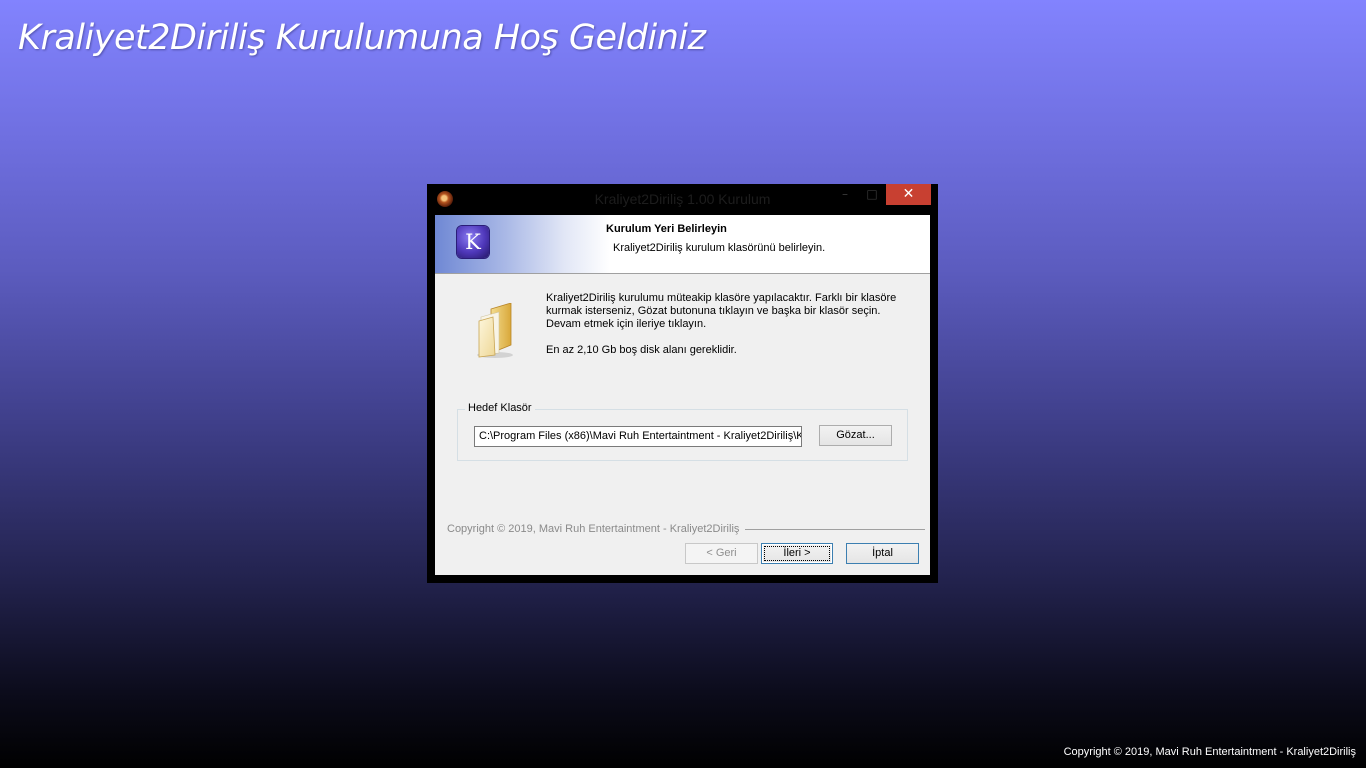  I want to click on cancel-button: İptal, so click(882, 553).